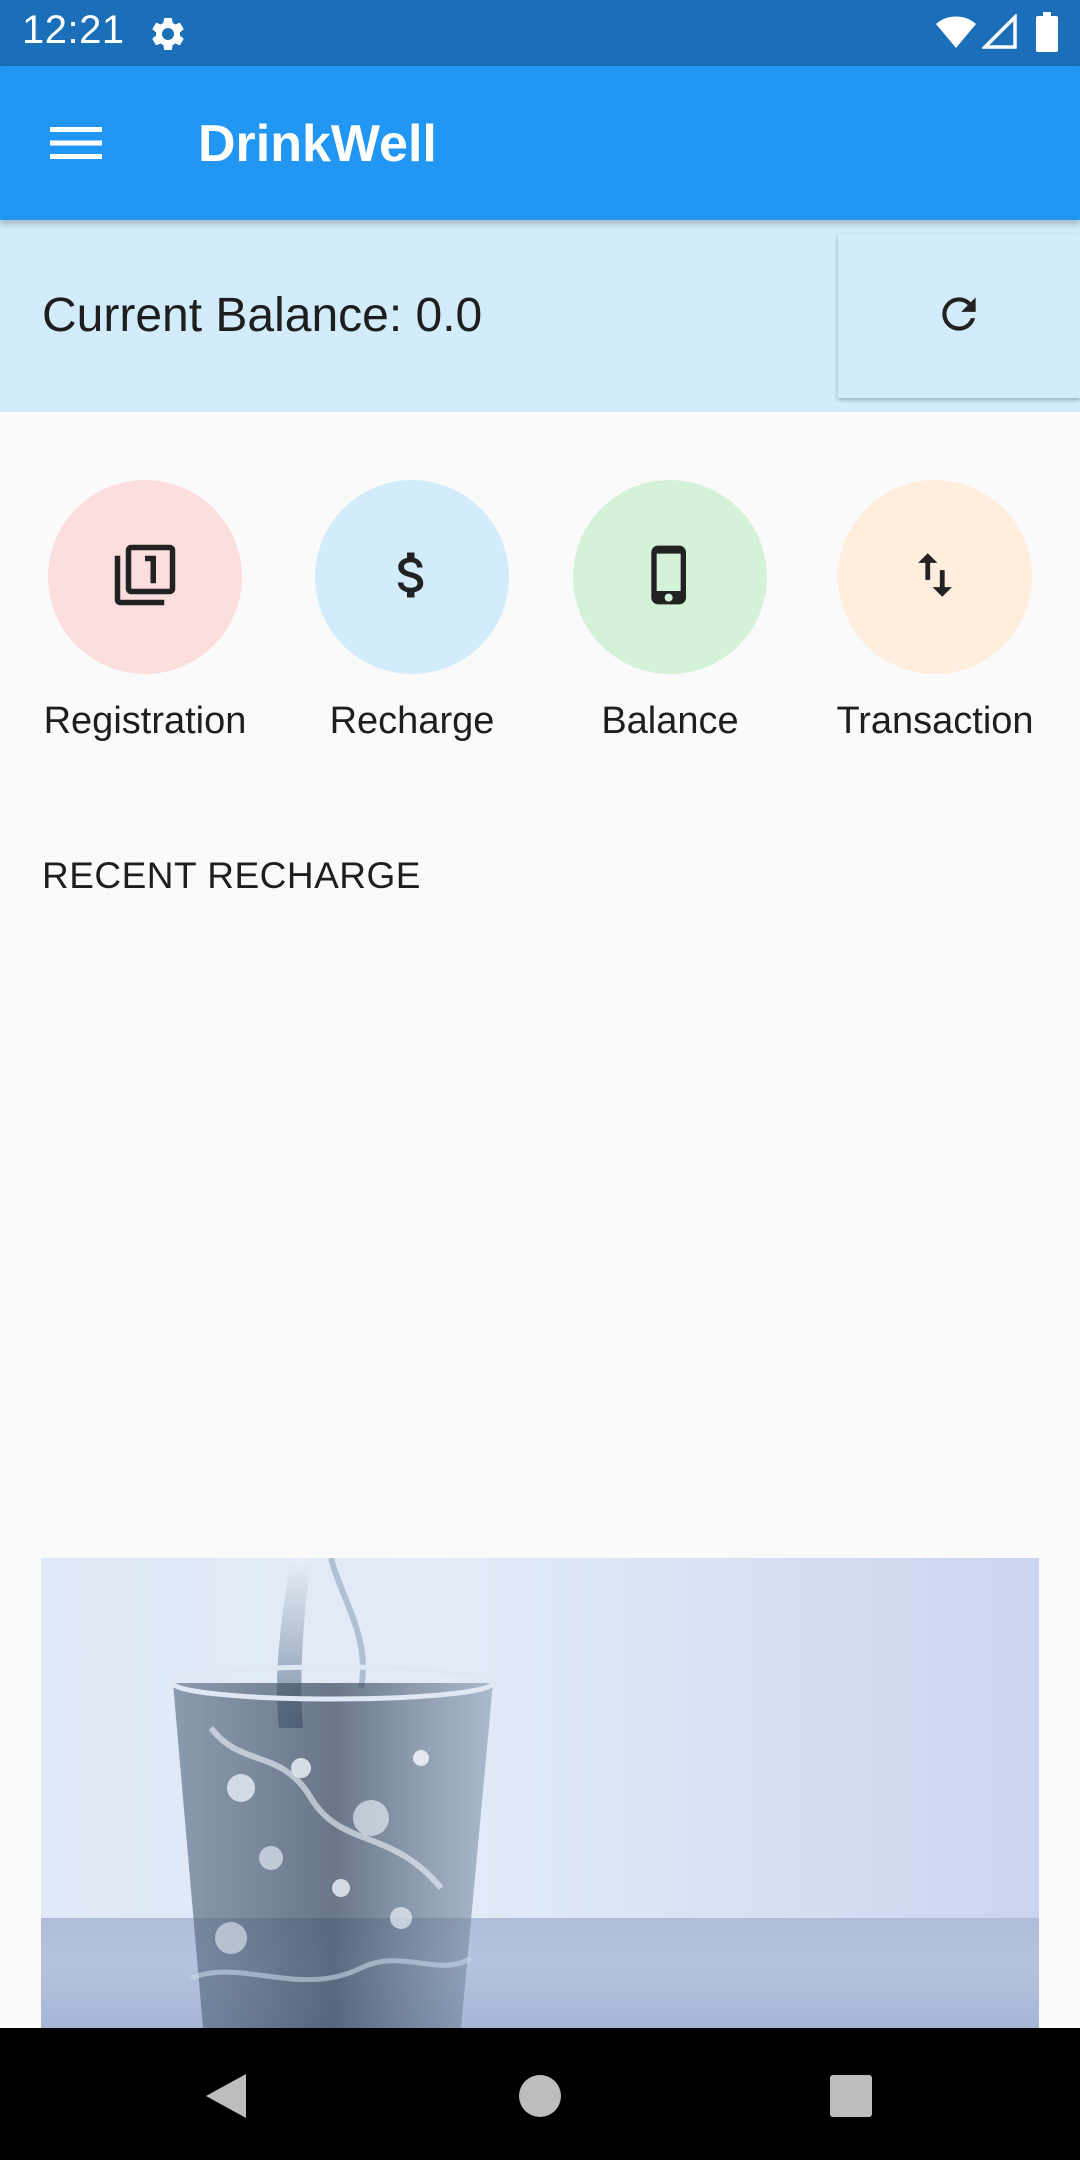  I want to click on transaction-action: Transaction, so click(935, 611).